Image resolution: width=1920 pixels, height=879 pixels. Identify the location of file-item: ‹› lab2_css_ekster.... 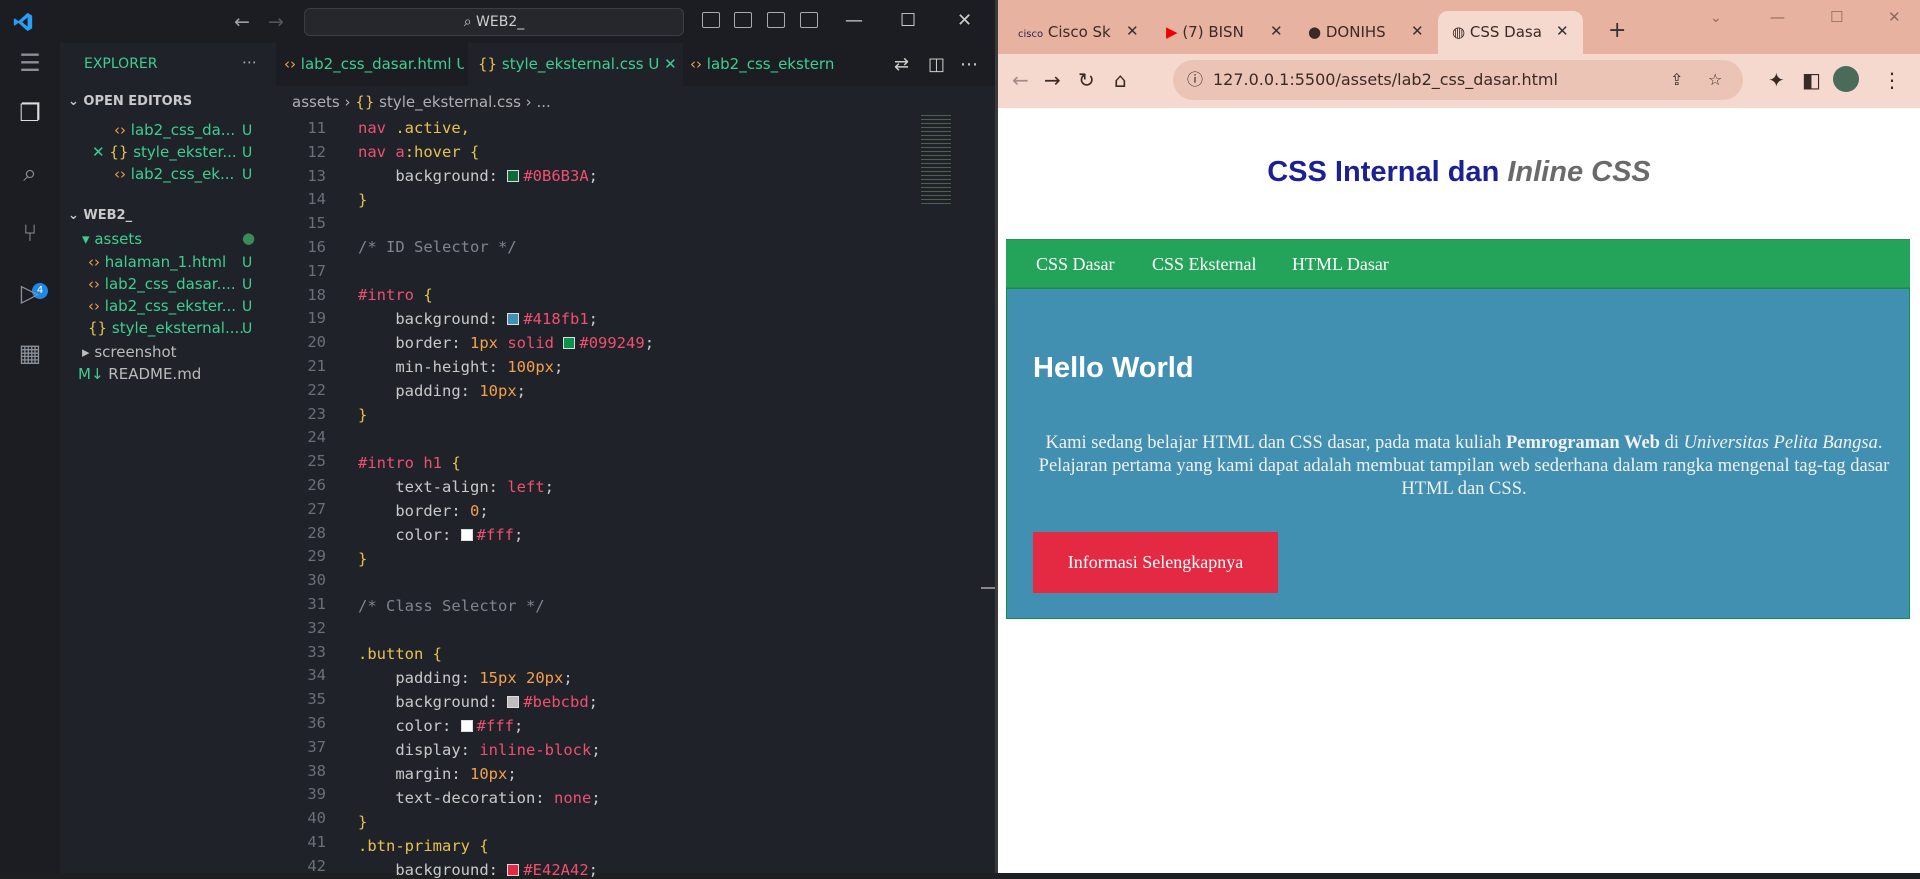
(162, 306).